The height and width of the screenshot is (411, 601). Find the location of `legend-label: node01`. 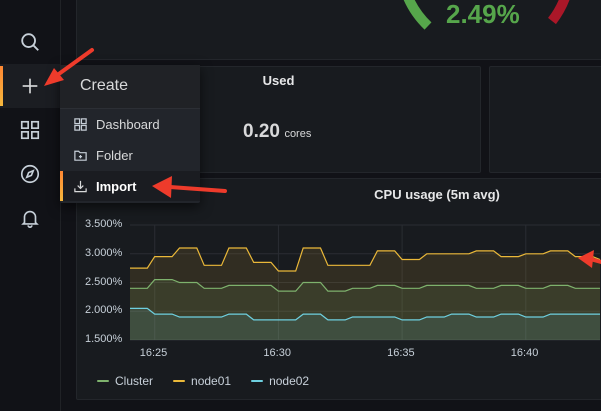

legend-label: node01 is located at coordinates (211, 381).